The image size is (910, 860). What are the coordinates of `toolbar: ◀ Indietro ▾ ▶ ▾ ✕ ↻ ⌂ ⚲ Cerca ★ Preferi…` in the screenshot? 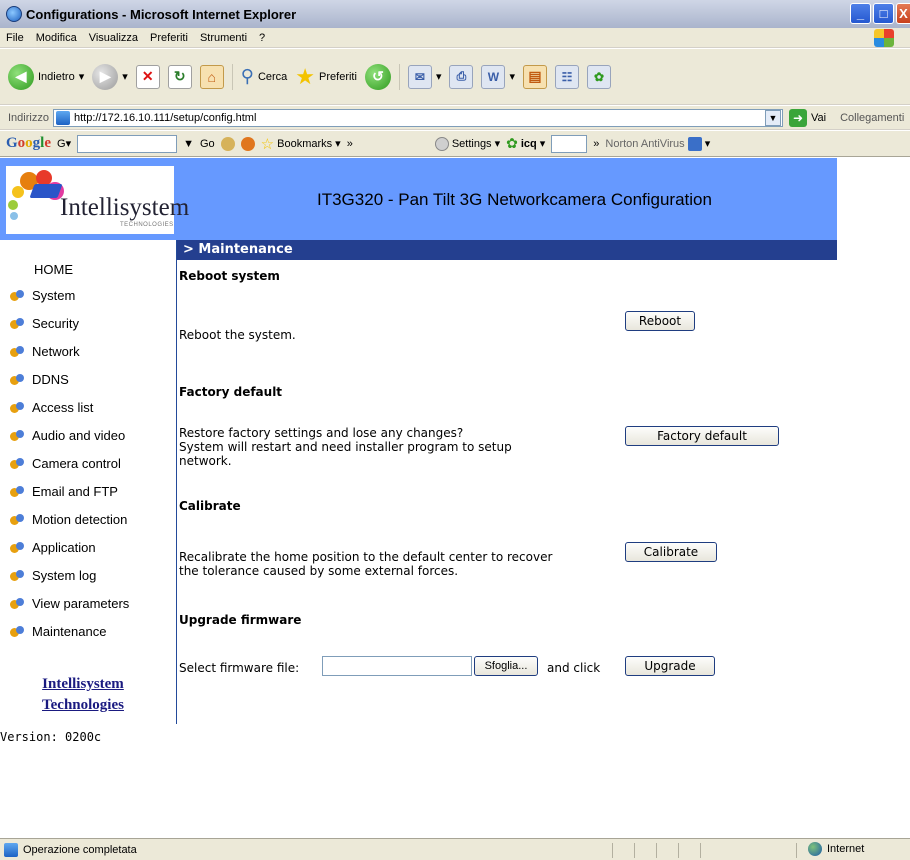 It's located at (455, 77).